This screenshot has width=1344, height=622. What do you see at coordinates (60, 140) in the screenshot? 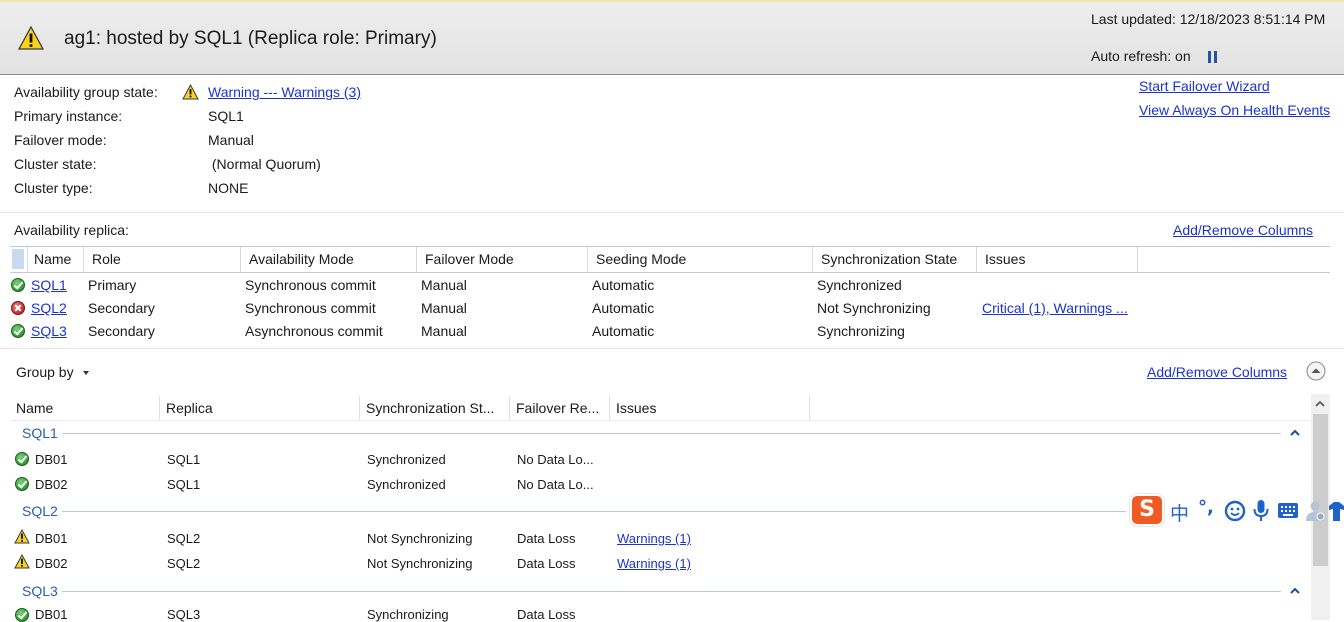
I see `failover-mode-label: Failover mode:` at bounding box center [60, 140].